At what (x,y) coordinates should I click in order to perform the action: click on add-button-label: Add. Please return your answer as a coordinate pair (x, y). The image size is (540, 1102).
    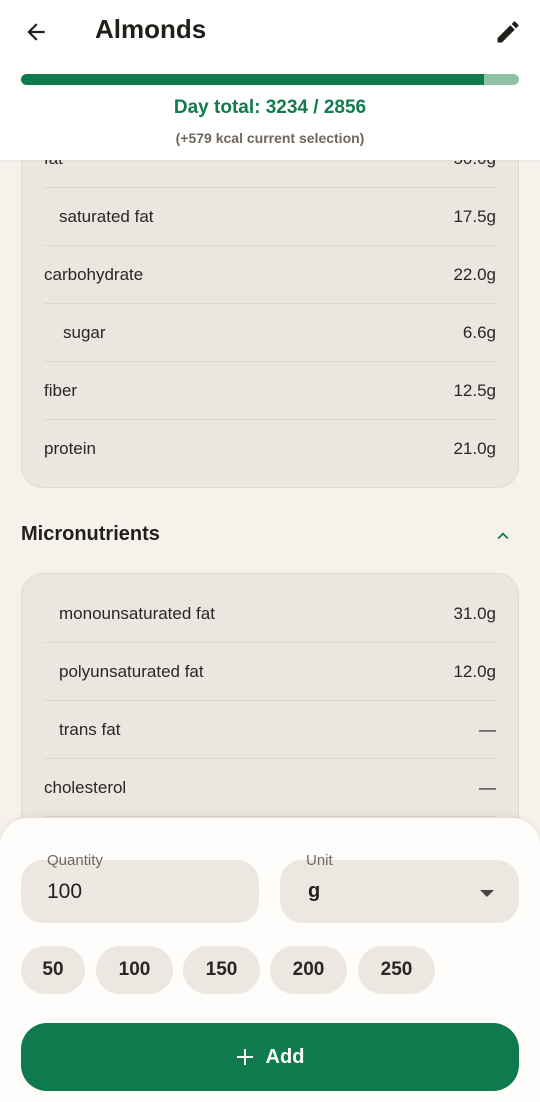
    Looking at the image, I should click on (285, 1056).